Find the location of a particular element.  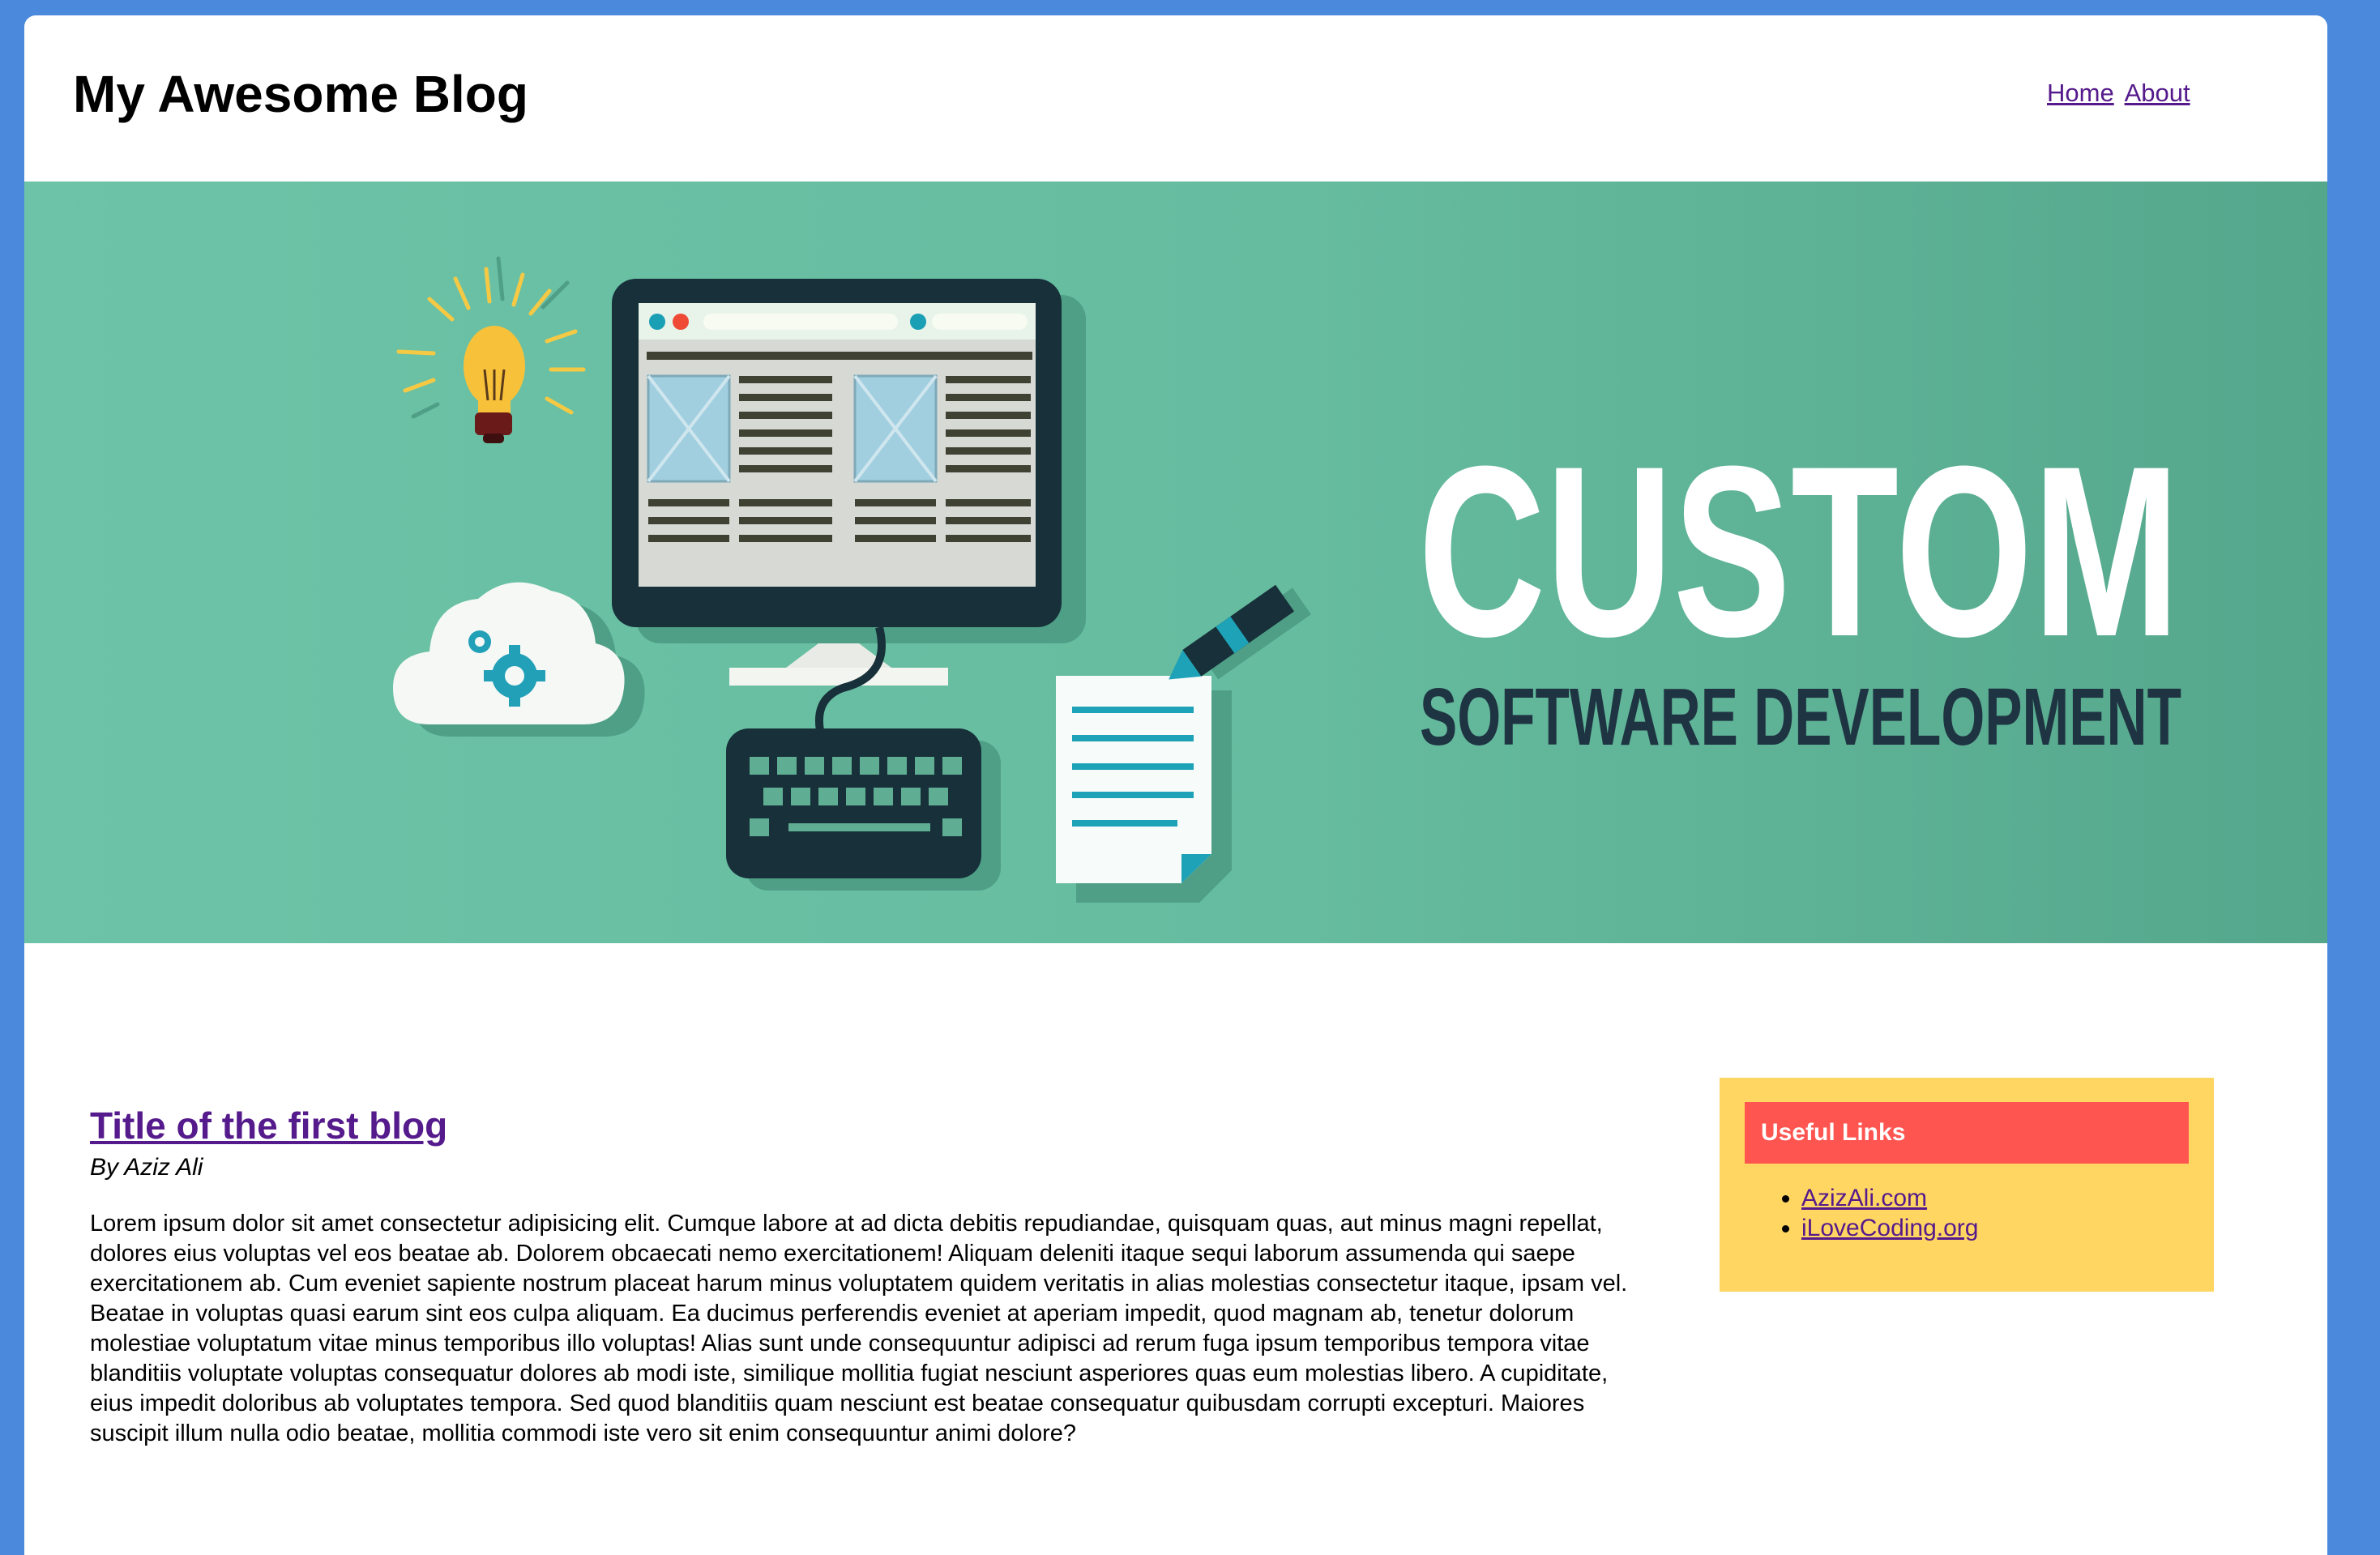

list-item: iLoveCoding.org is located at coordinates (1889, 1228).